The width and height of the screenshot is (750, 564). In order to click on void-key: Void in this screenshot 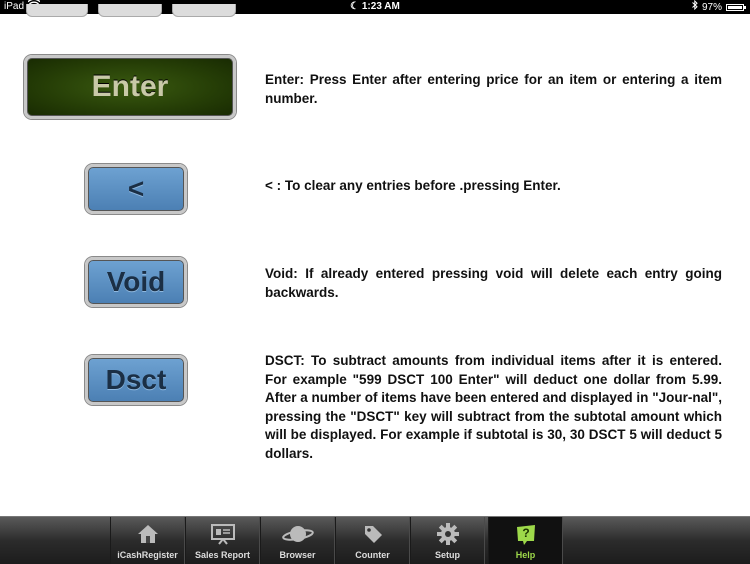, I will do `click(136, 282)`.